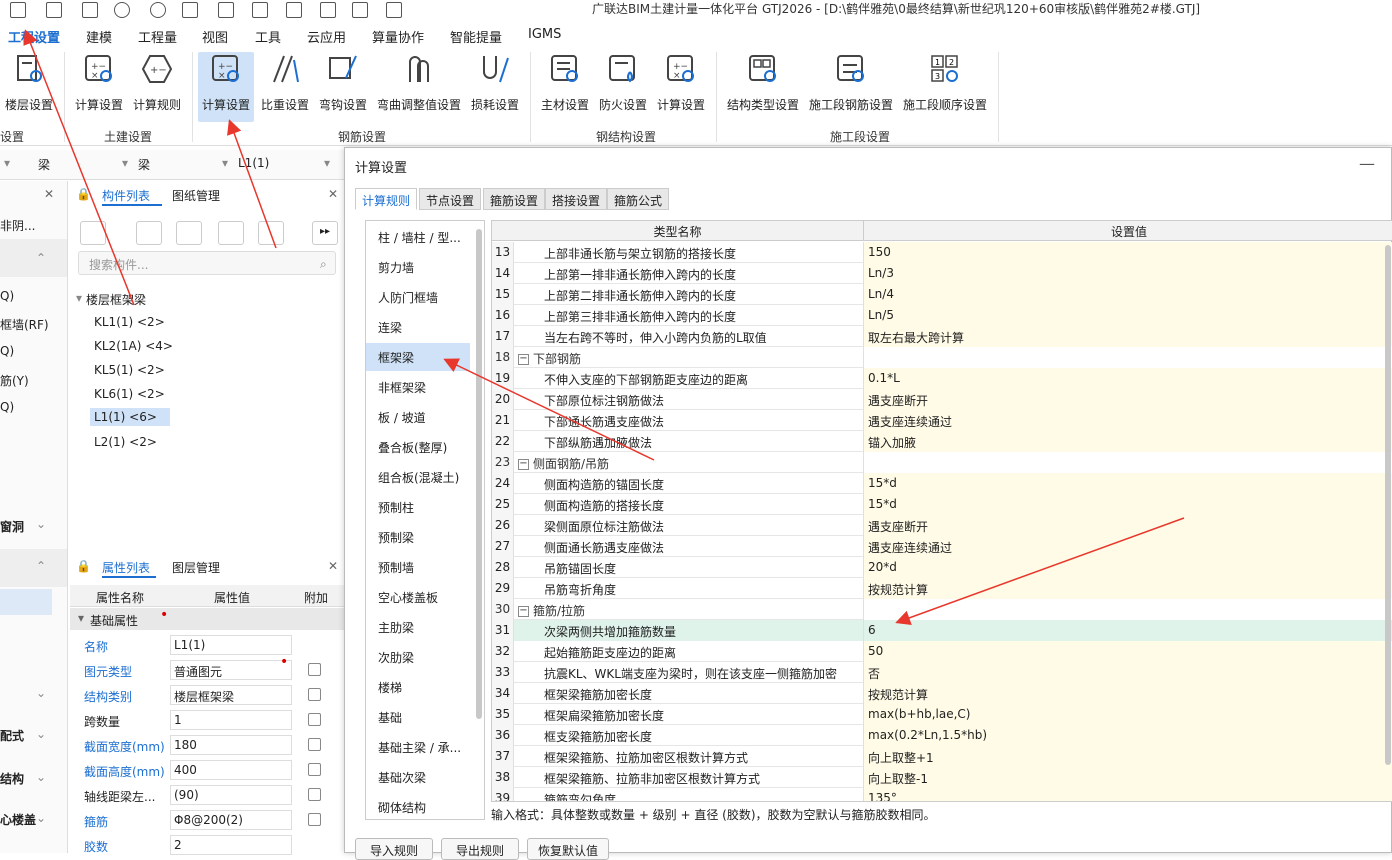 This screenshot has height=860, width=1392. What do you see at coordinates (226, 10) in the screenshot?
I see `report-icon` at bounding box center [226, 10].